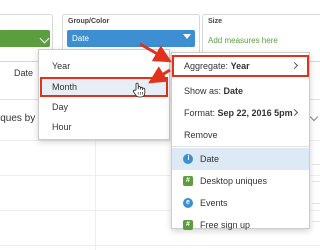 The height and width of the screenshot is (250, 320). I want to click on property-desktop-uniques: # Desktop uniques, so click(240, 181).